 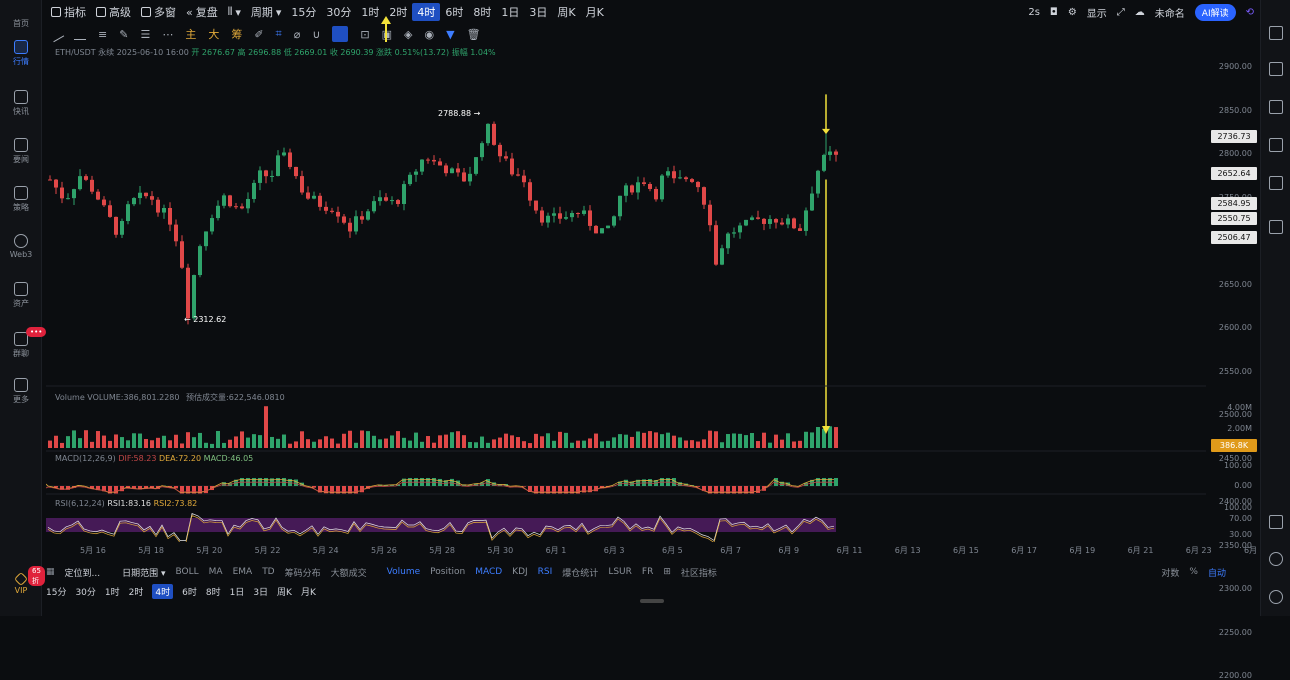 What do you see at coordinates (338, 12) in the screenshot?
I see `period-30m: 30分` at bounding box center [338, 12].